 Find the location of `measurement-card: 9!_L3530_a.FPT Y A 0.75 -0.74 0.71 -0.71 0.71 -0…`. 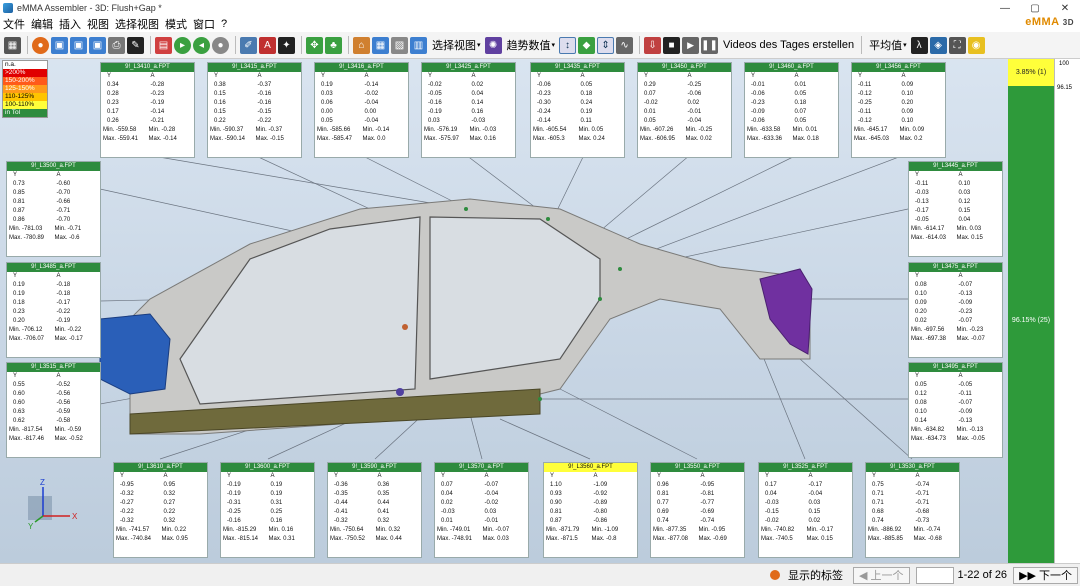

measurement-card: 9!_L3530_a.FPT Y A 0.75 -0.74 0.71 -0.71 0.71 -0… is located at coordinates (912, 510).